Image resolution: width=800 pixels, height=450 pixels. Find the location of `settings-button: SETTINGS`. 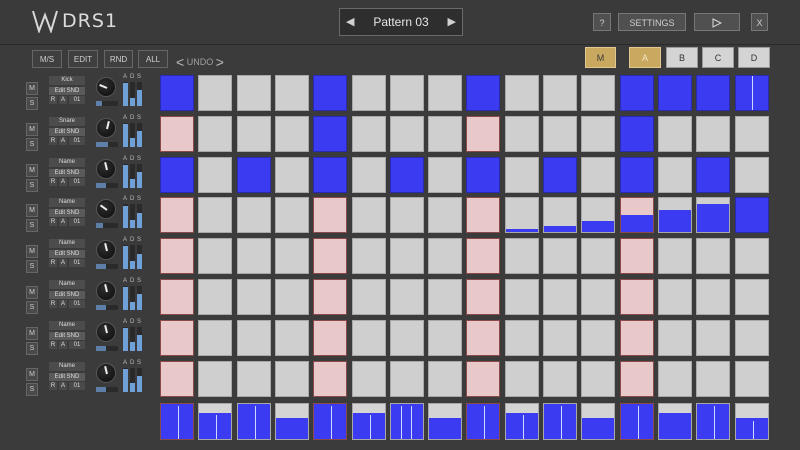

settings-button: SETTINGS is located at coordinates (652, 22).